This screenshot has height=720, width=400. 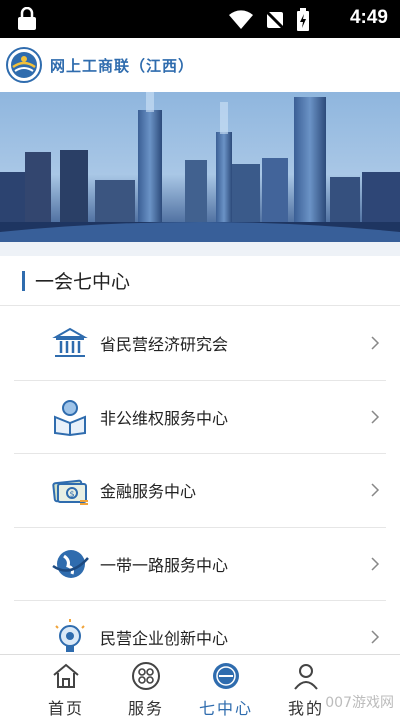 I want to click on home-icon, so click(x=66, y=675).